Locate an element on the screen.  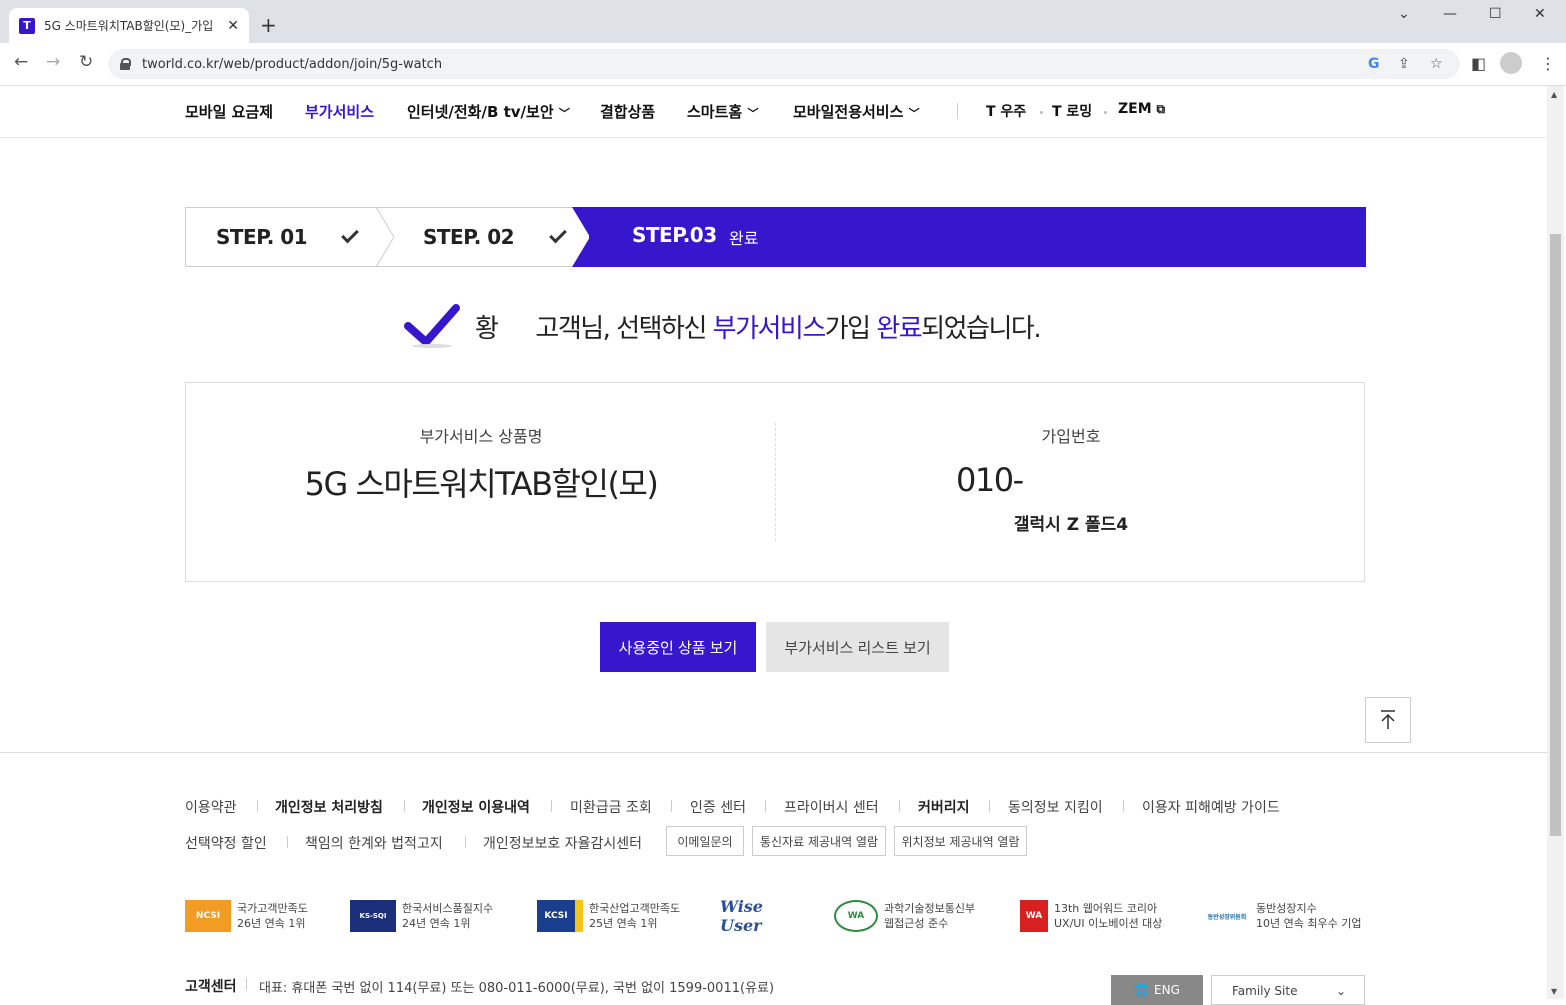
award-line2: 24년 연속 1위 is located at coordinates (436, 923).